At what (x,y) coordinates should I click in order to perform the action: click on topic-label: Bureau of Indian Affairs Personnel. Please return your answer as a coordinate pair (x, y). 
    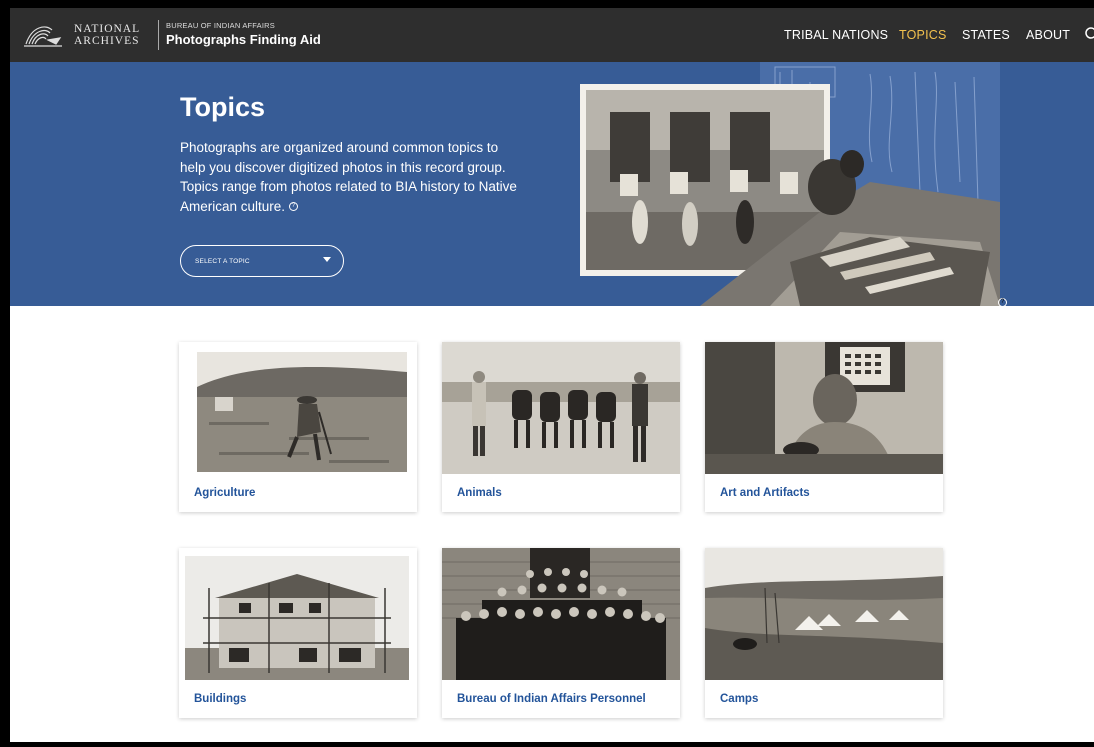
    Looking at the image, I should click on (551, 699).